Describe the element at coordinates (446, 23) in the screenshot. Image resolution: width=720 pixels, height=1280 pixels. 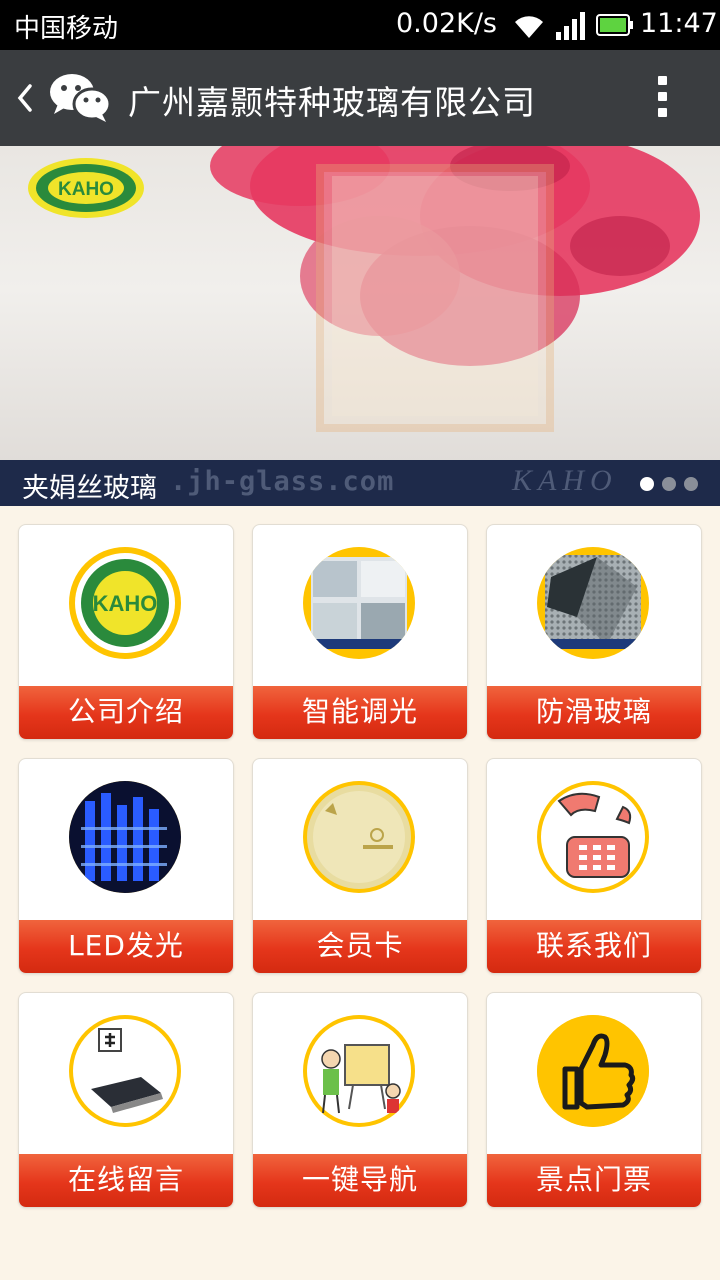
I see `network-speed: 0.02K/s` at that location.